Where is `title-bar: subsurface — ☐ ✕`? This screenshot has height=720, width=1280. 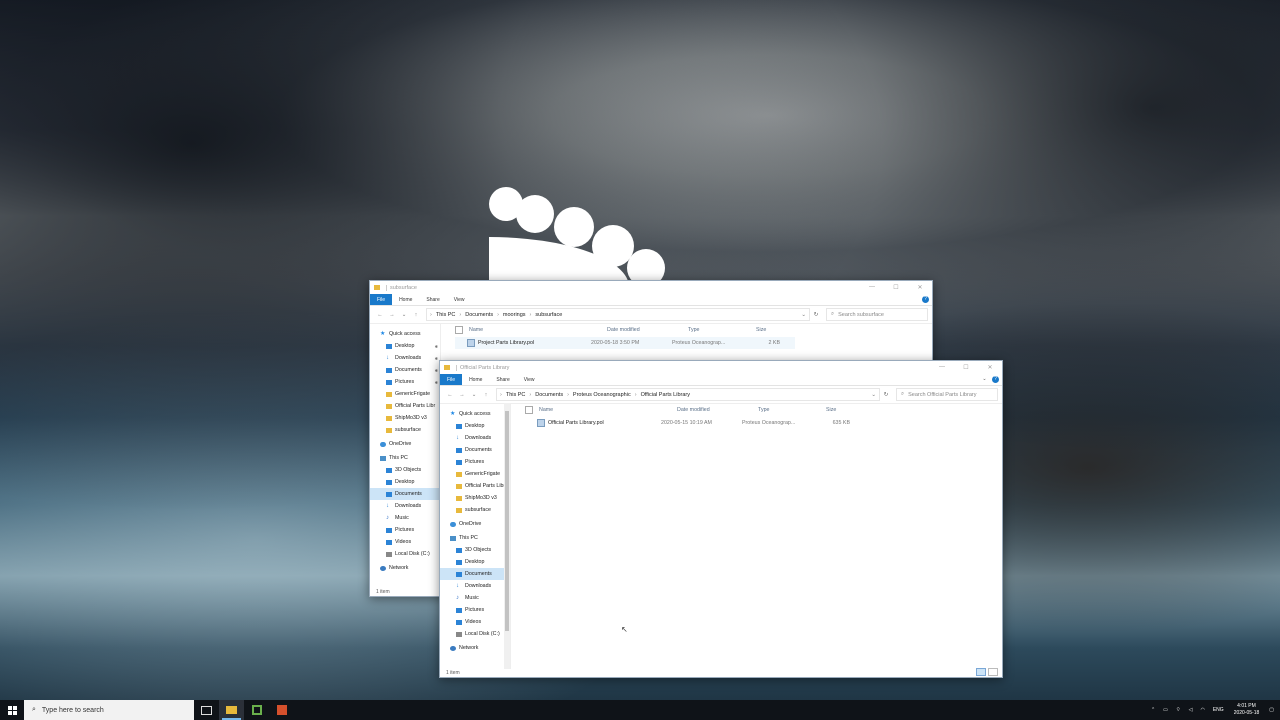 title-bar: subsurface — ☐ ✕ is located at coordinates (651, 287).